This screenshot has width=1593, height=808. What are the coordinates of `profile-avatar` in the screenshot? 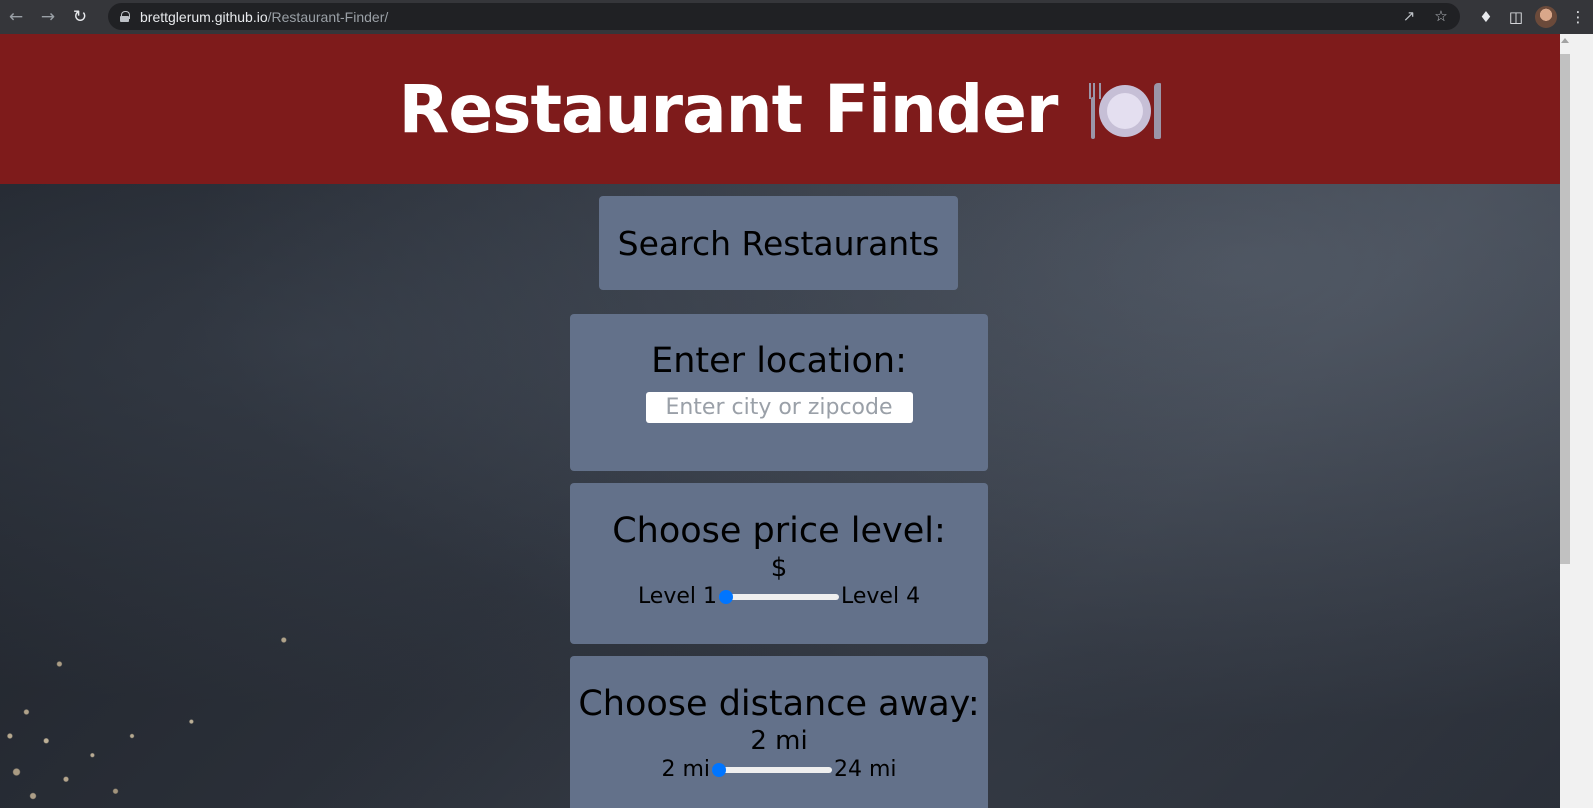 It's located at (1546, 17).